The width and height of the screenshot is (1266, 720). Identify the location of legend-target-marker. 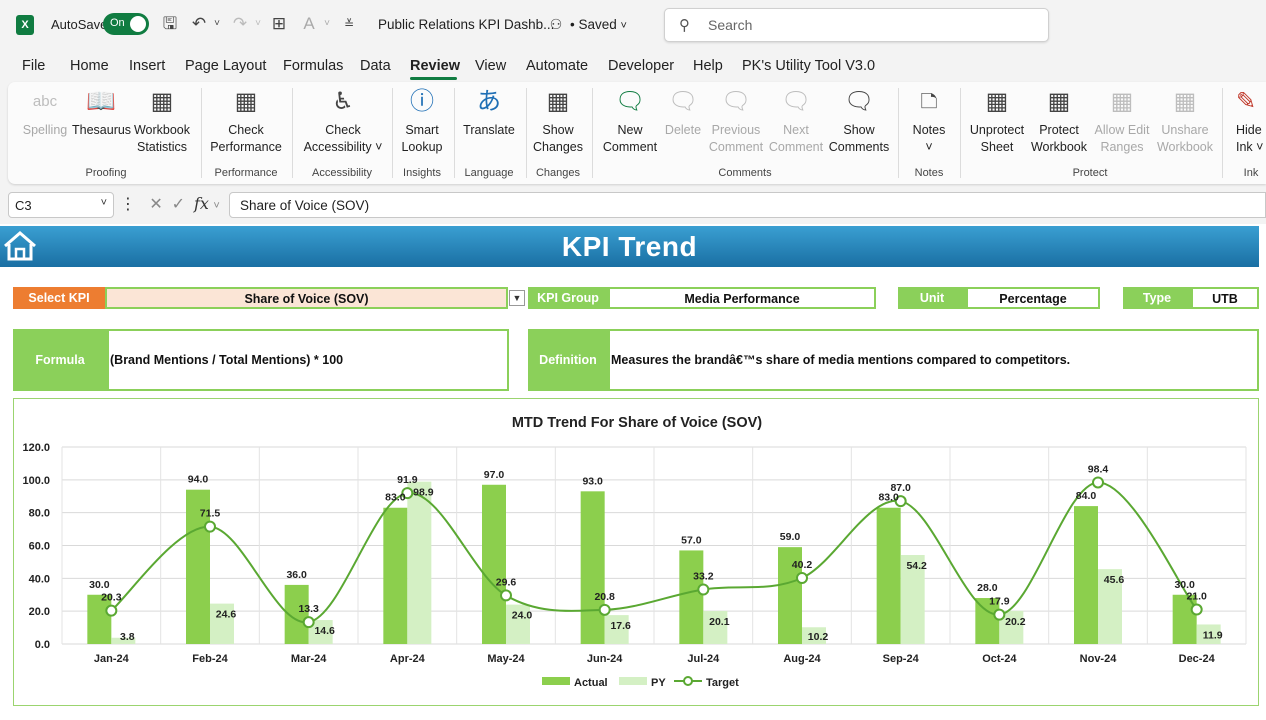
(688, 681).